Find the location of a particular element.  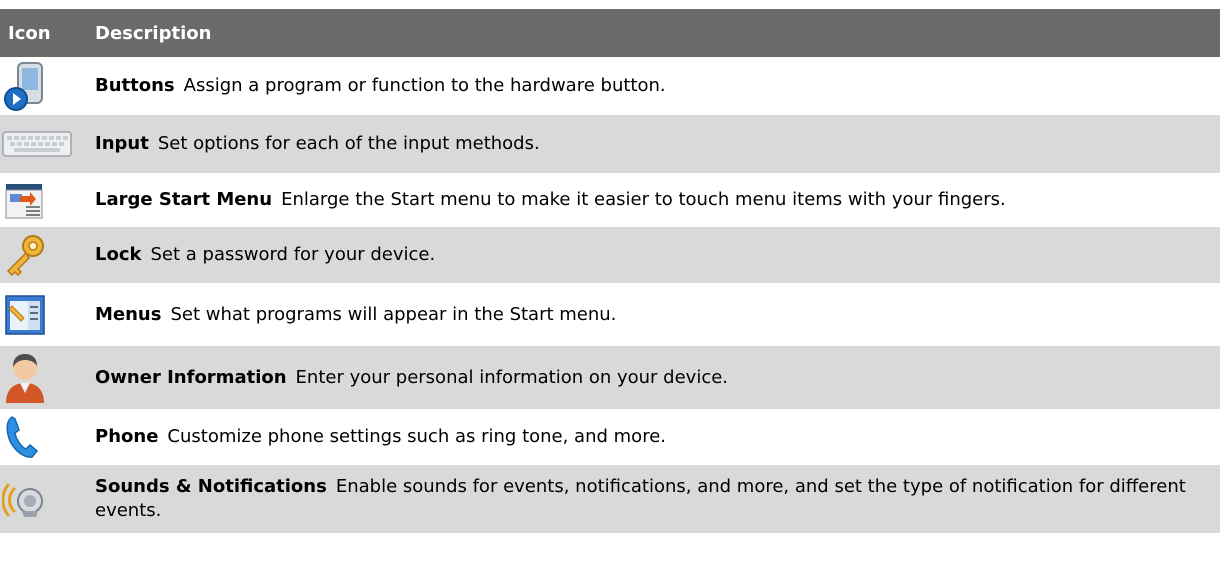

row-name: Input is located at coordinates (122, 143).